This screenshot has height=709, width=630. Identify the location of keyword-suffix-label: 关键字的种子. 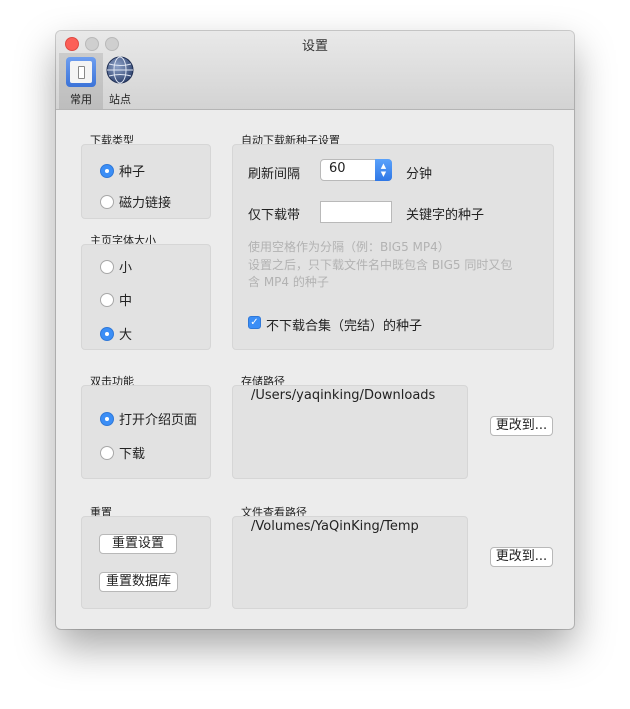
(445, 215).